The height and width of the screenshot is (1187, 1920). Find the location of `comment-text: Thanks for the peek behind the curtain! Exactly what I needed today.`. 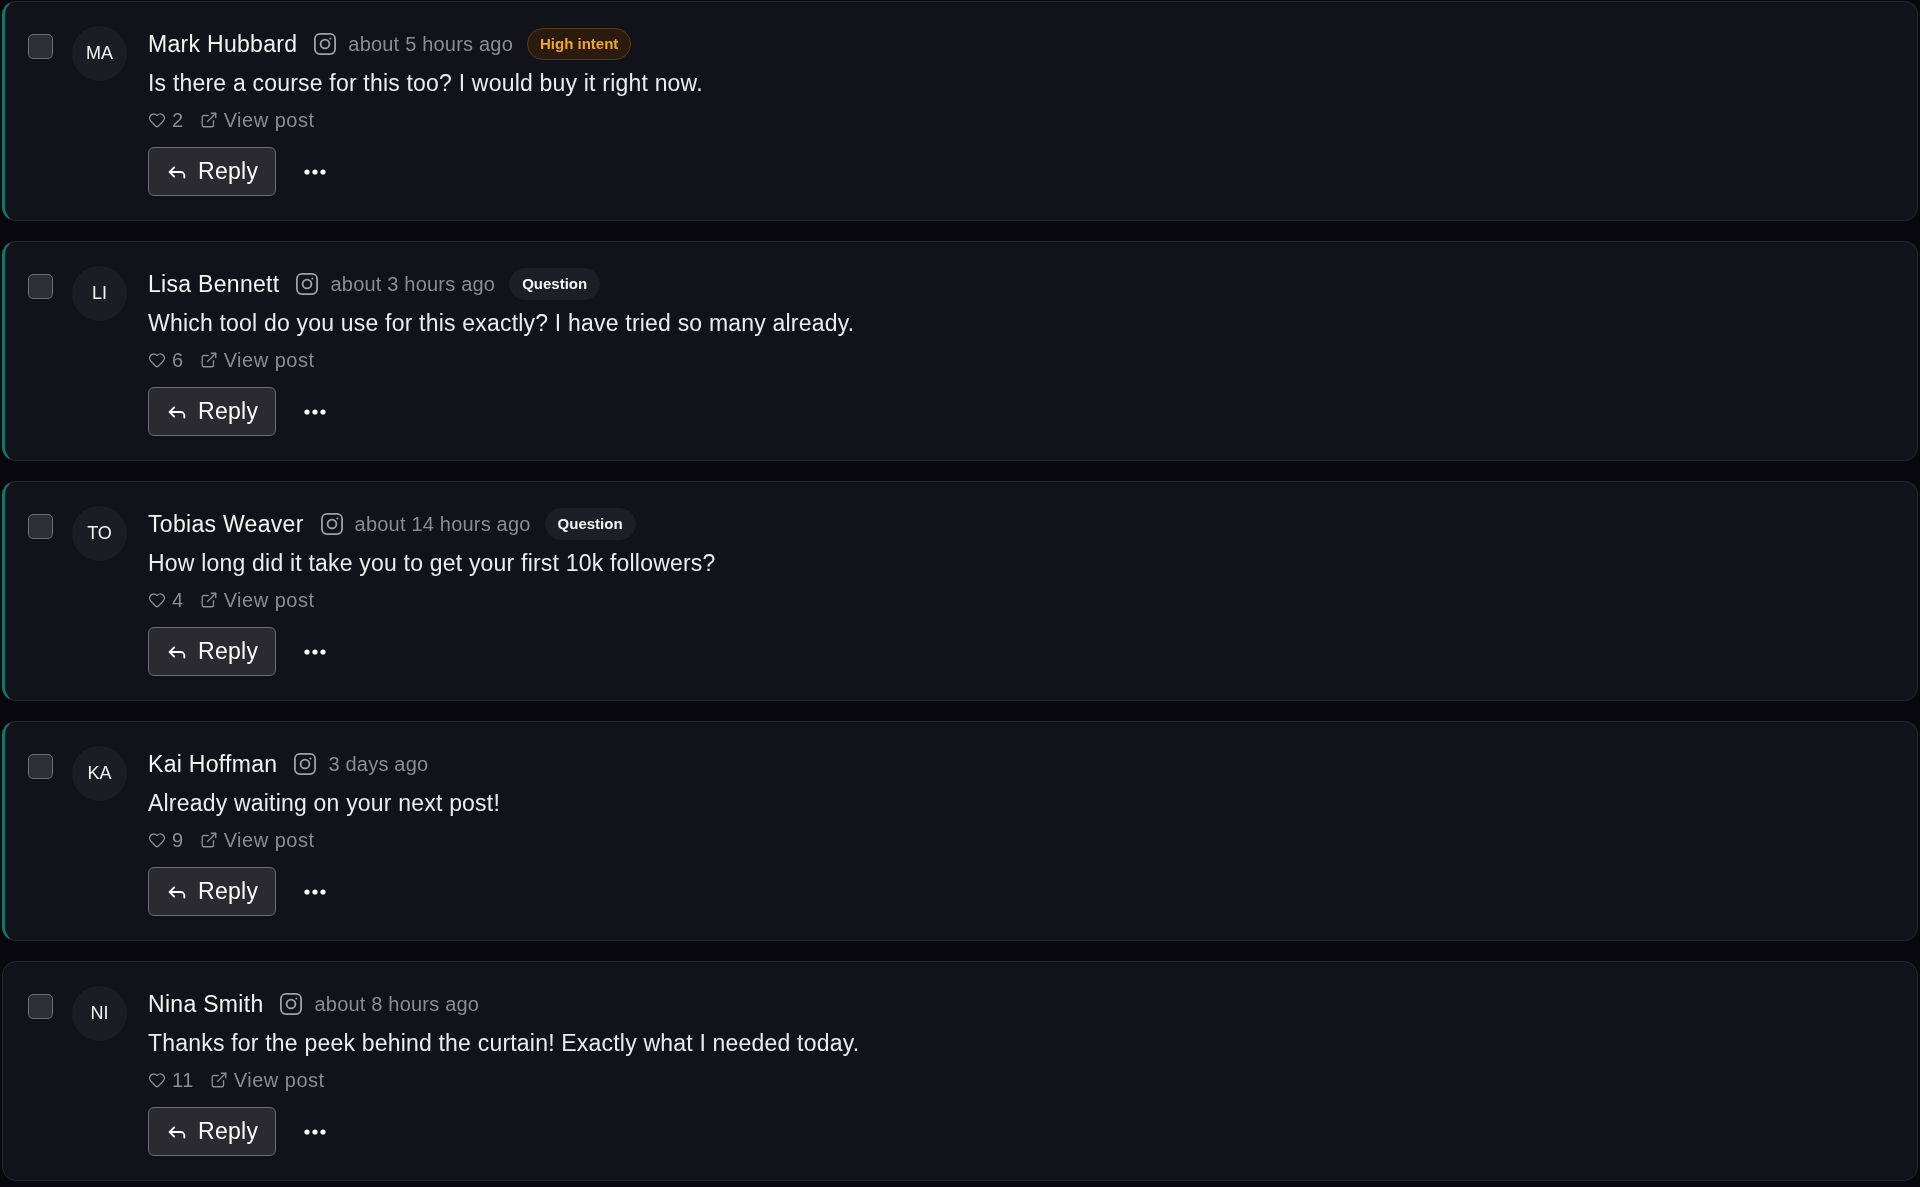

comment-text: Thanks for the peek behind the curtain! Exactly what I needed today. is located at coordinates (504, 1043).